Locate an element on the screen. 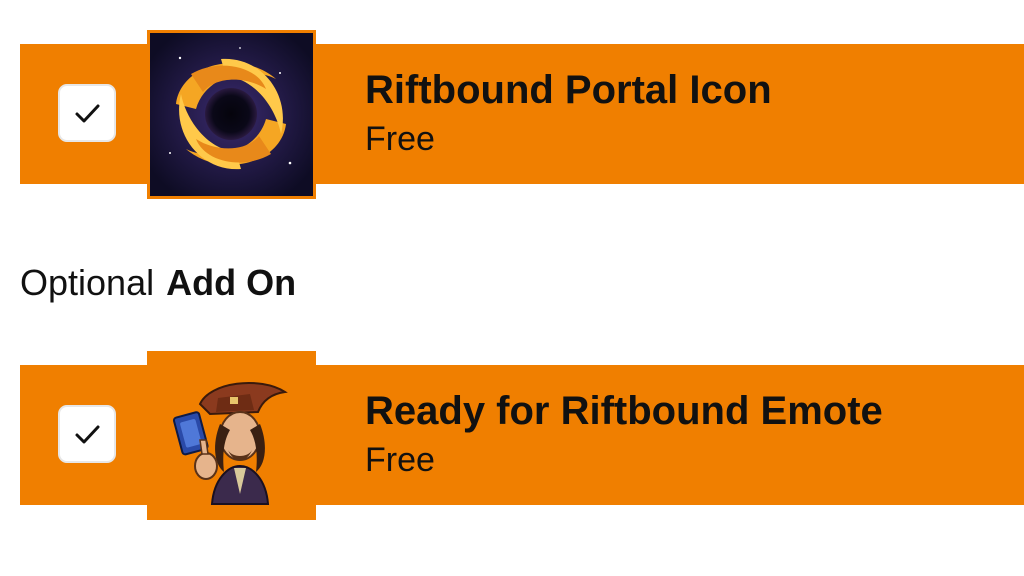 This screenshot has width=1024, height=576. optional-addon-heading: Optional Add On is located at coordinates (158, 283).